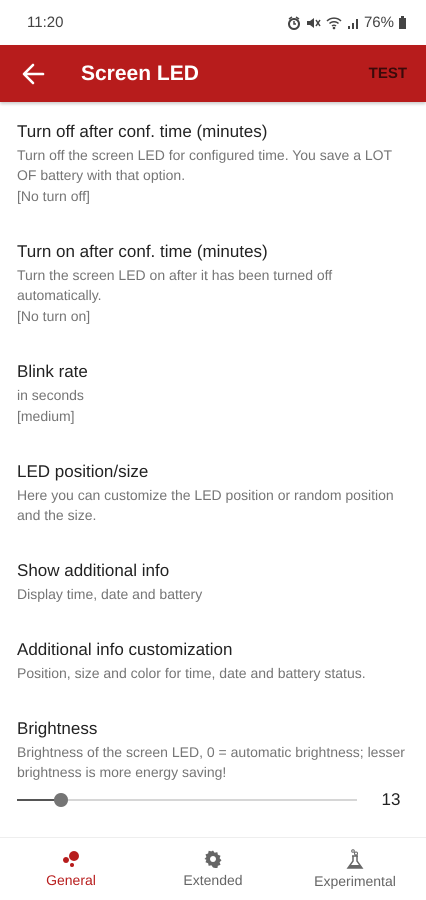  I want to click on preference-title: LED position/size, so click(82, 472).